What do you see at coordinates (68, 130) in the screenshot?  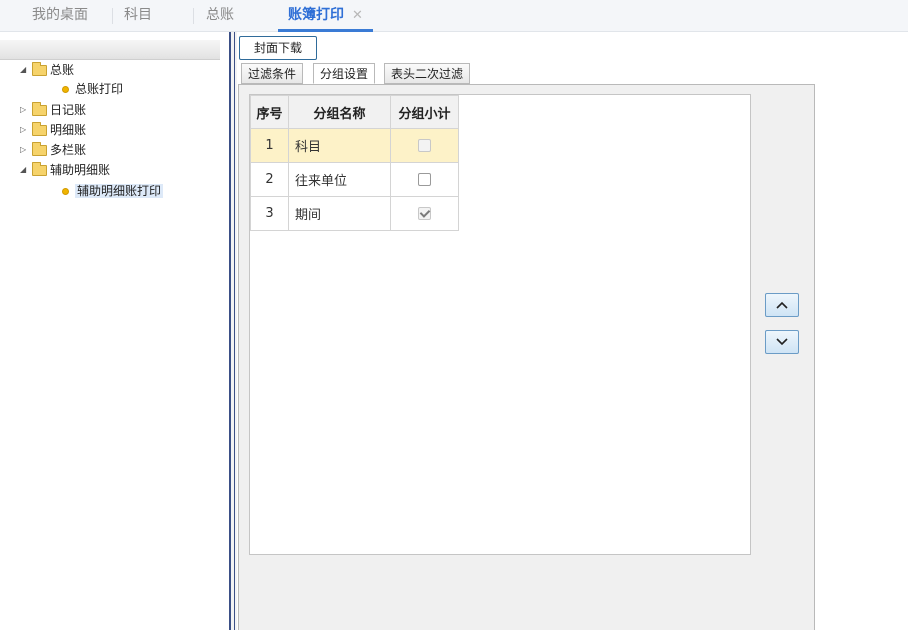 I see `tree-node-label: 明细账` at bounding box center [68, 130].